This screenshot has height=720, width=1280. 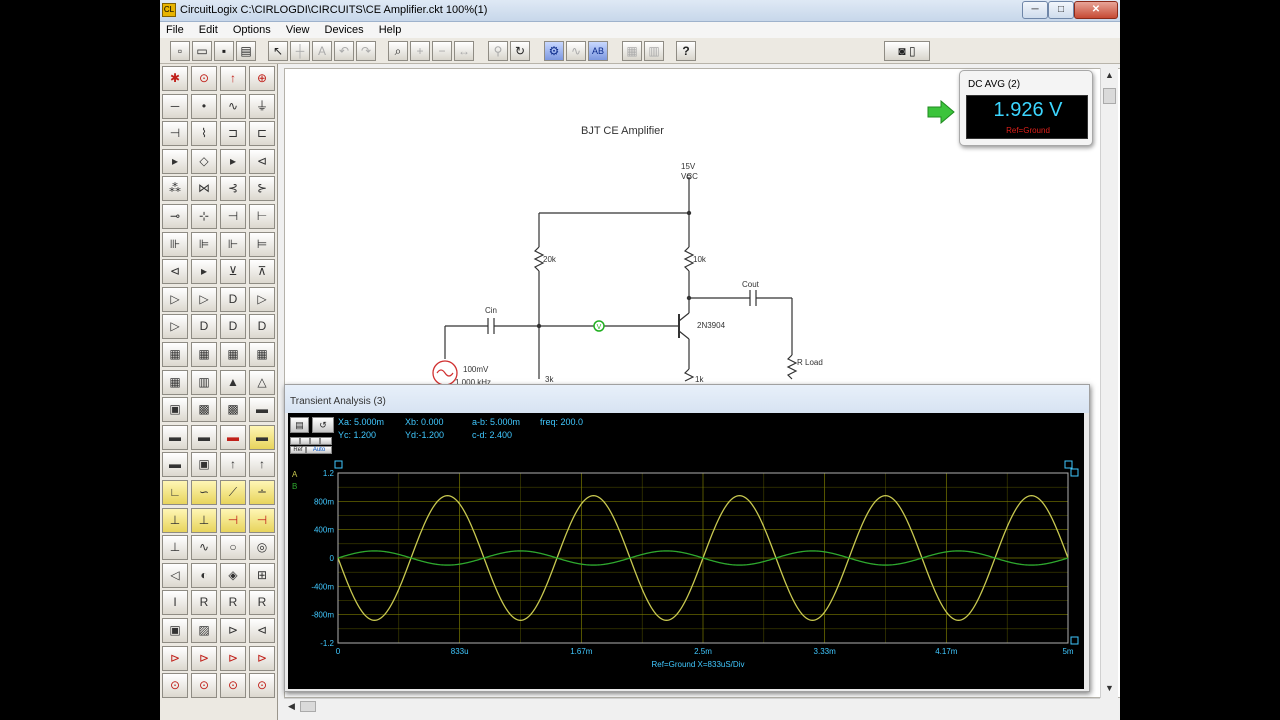 I want to click on horizontal-scrollbar: ◀, so click(x=692, y=706).